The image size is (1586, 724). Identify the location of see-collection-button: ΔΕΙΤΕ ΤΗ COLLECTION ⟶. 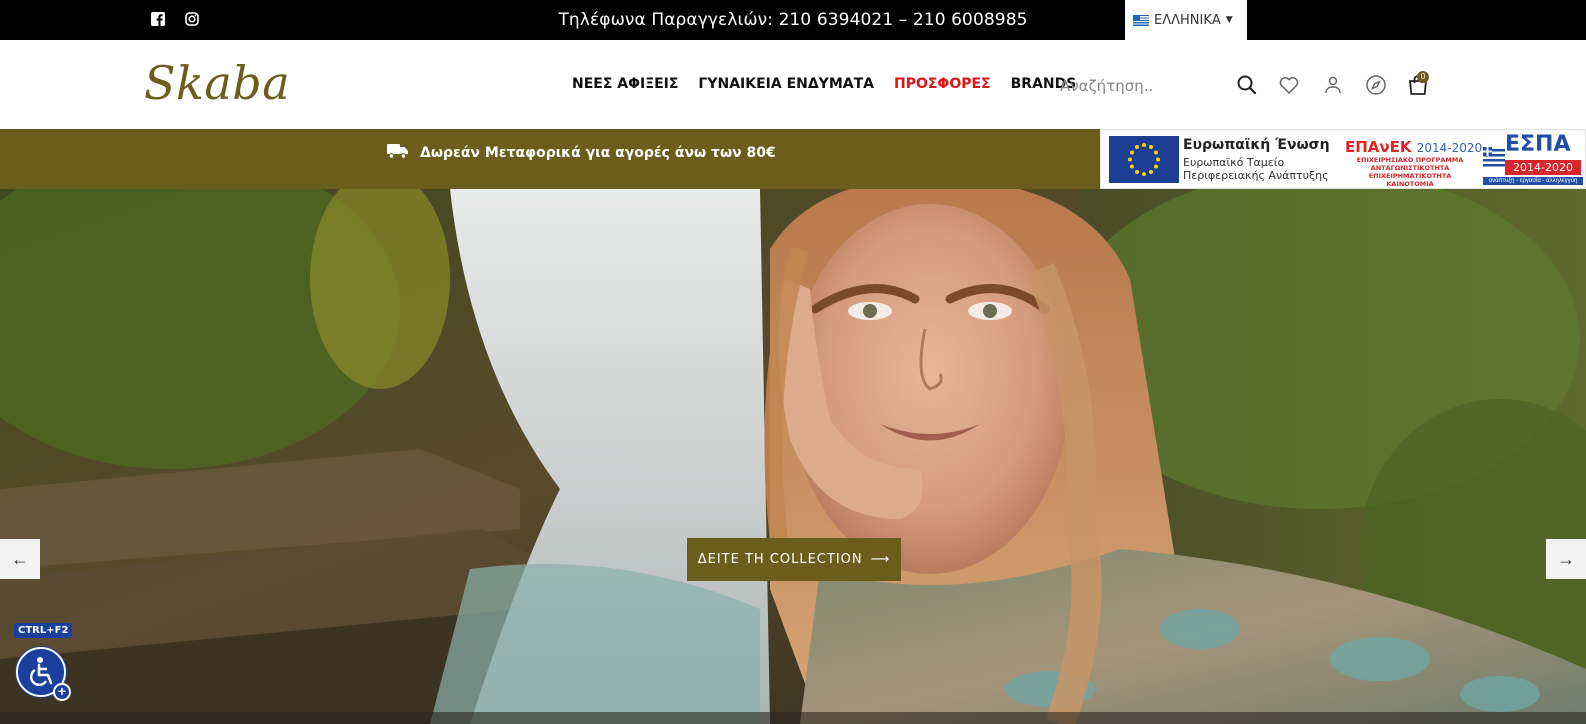
(794, 559).